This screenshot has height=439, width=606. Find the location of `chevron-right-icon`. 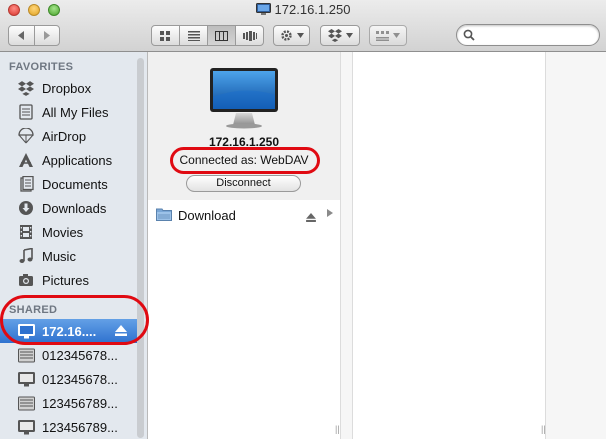

chevron-right-icon is located at coordinates (47, 35).